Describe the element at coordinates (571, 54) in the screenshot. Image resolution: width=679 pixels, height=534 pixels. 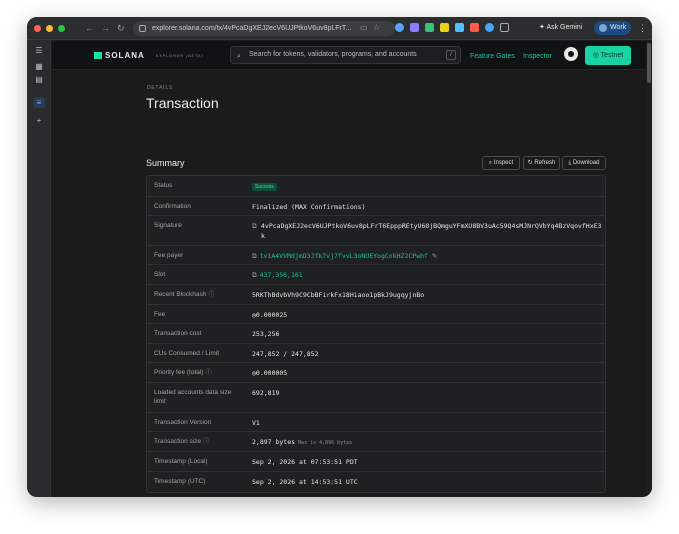
I see `github-icon` at that location.